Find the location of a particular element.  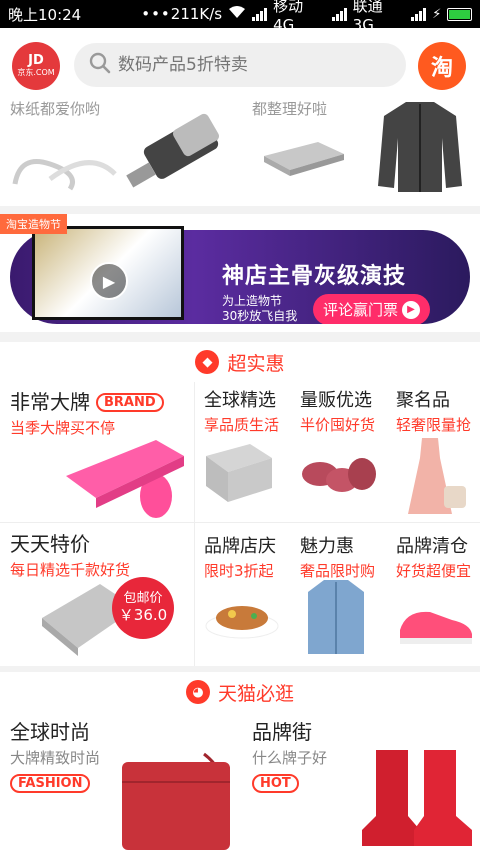

deal-cell-global: 全球精选 享品质生活 is located at coordinates (241, 410).